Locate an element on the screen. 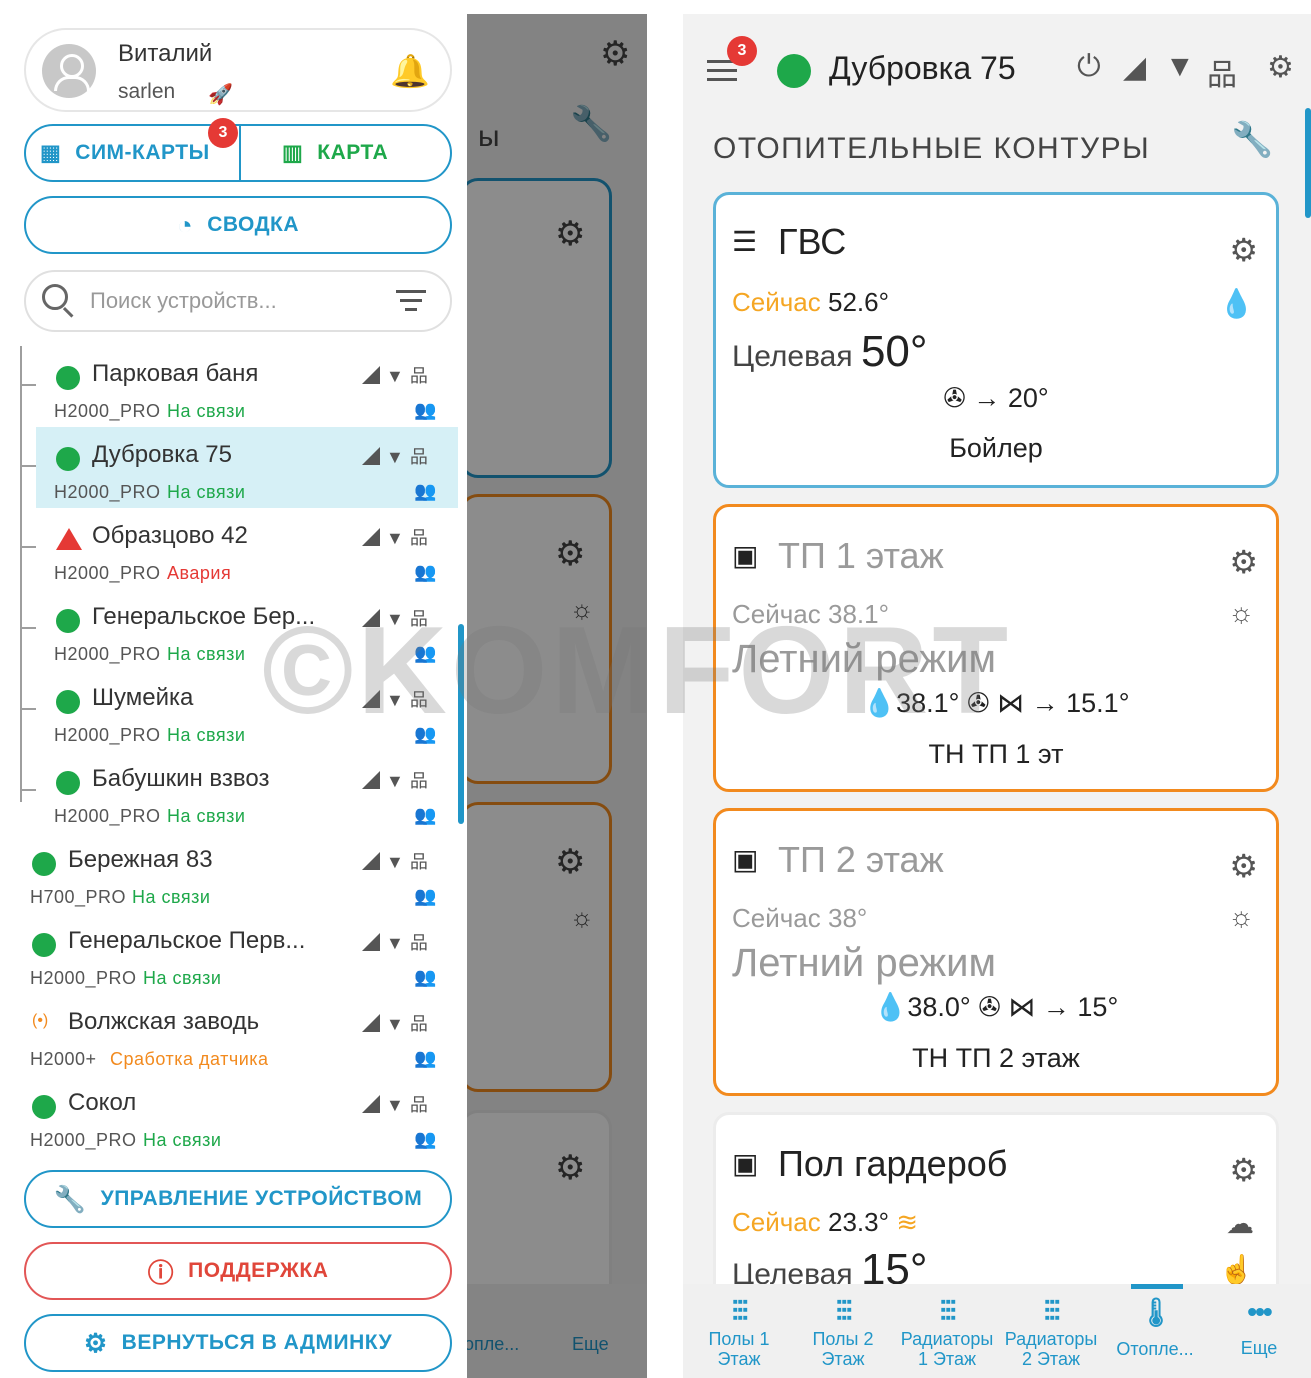 Image resolution: width=1311 pixels, height=1378 pixels. sim-cards-label: СИМ-КАРТЫ is located at coordinates (142, 152).